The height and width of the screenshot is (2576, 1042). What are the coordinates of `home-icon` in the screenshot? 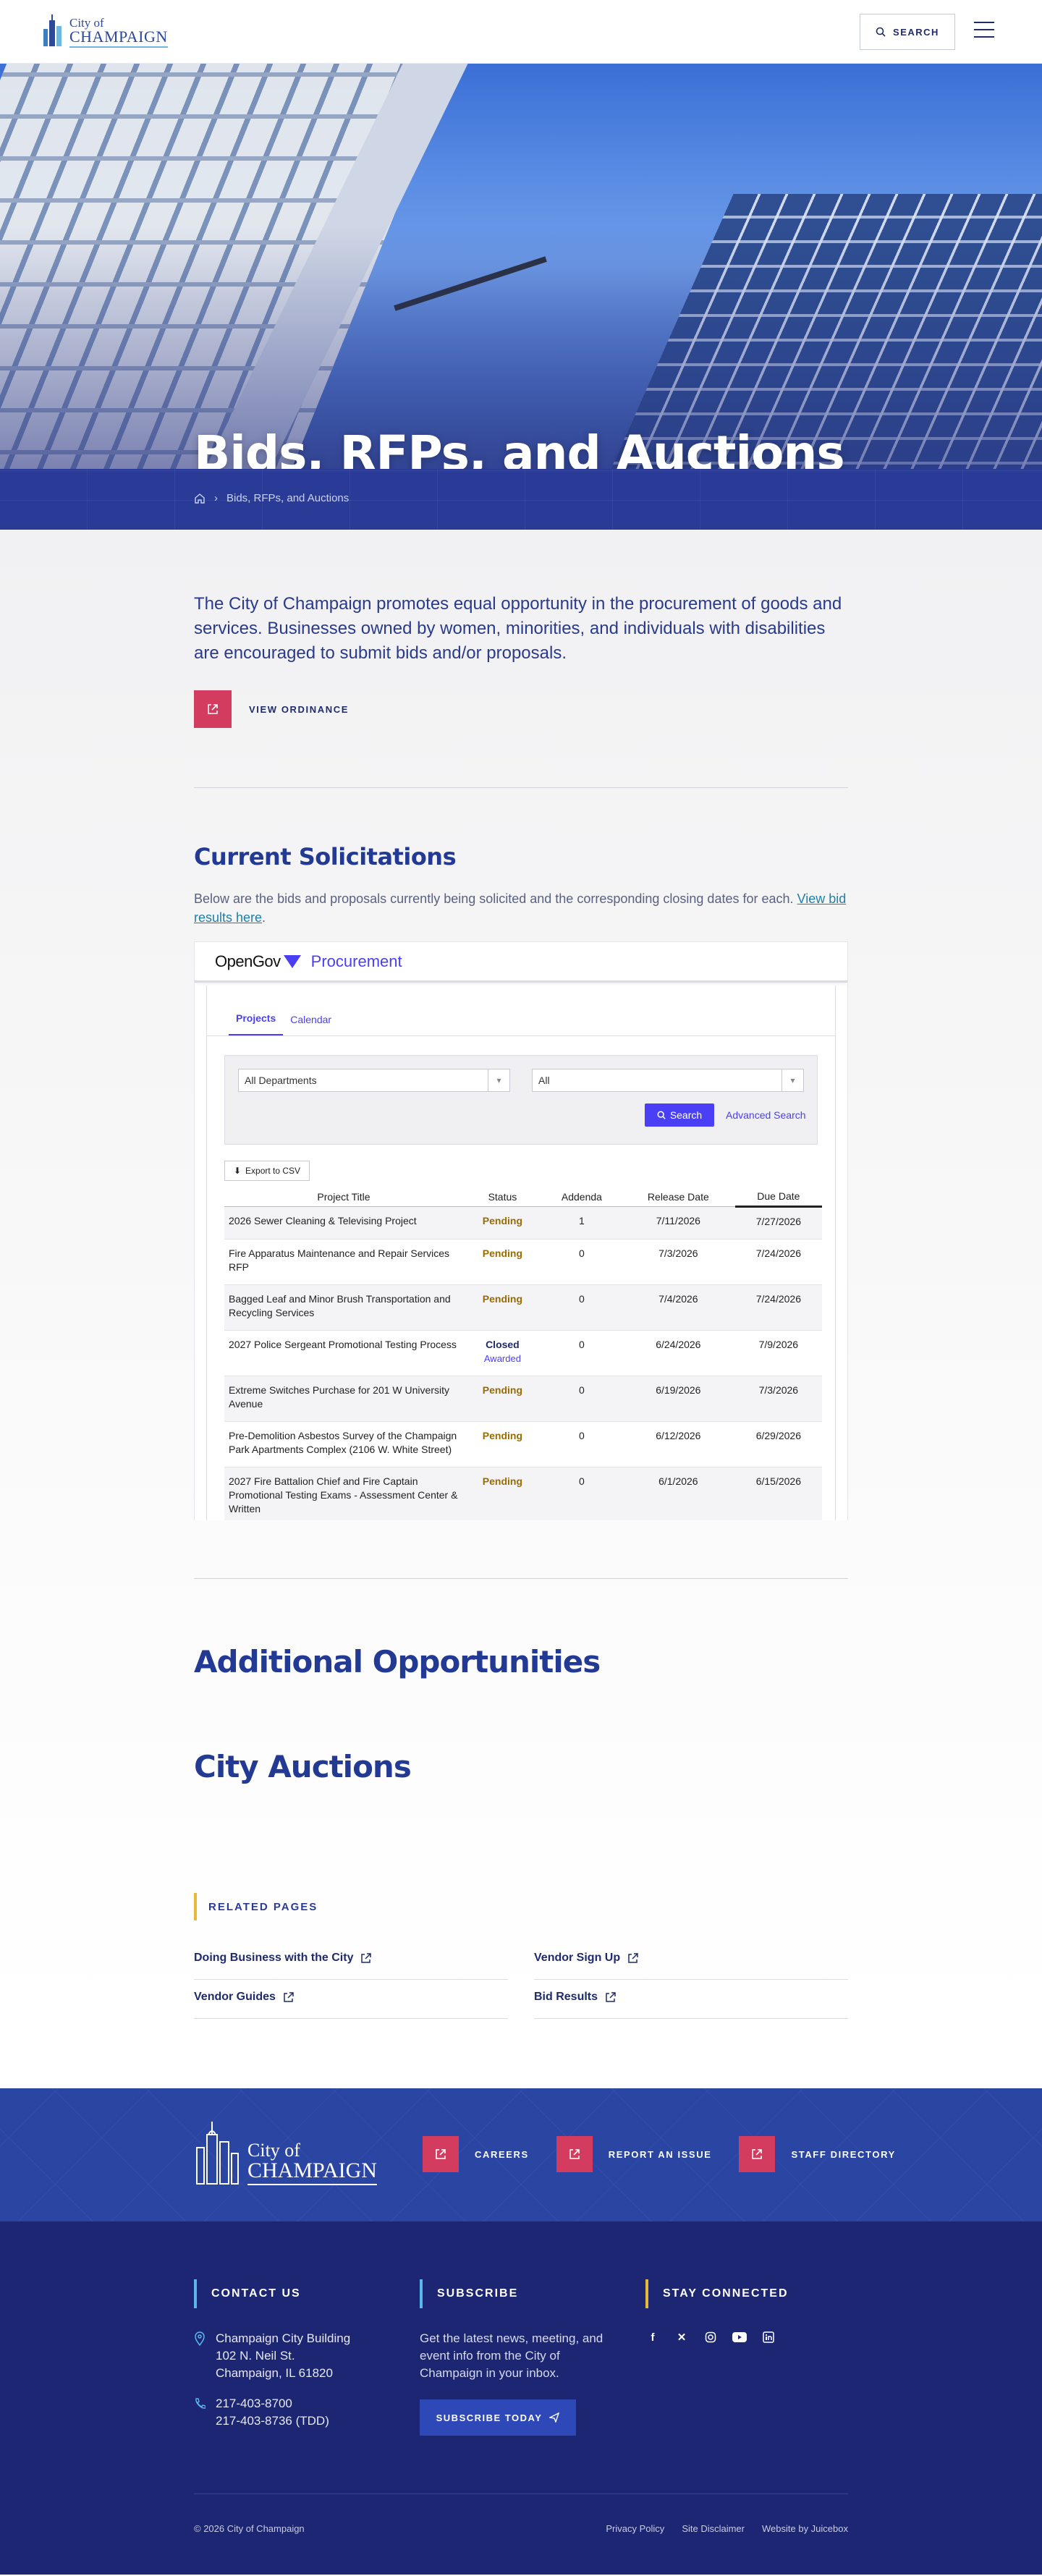 It's located at (200, 498).